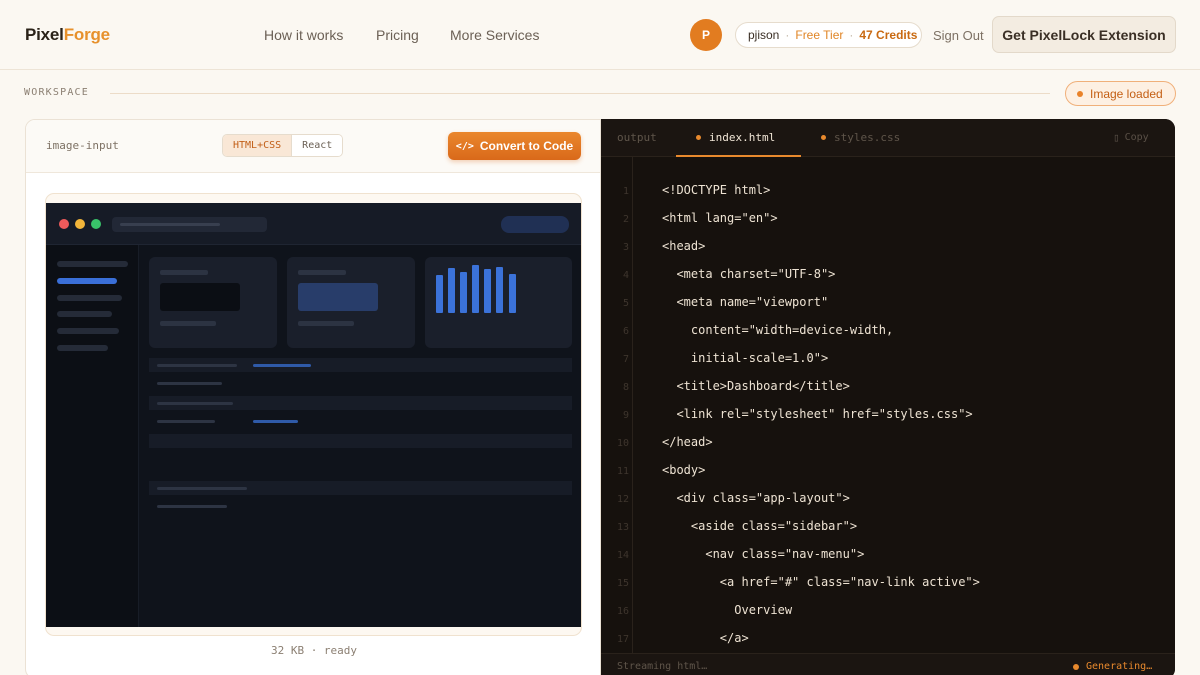 The height and width of the screenshot is (675, 1200). What do you see at coordinates (716, 190) in the screenshot?
I see `code-line: <!DOCTYPE html>` at bounding box center [716, 190].